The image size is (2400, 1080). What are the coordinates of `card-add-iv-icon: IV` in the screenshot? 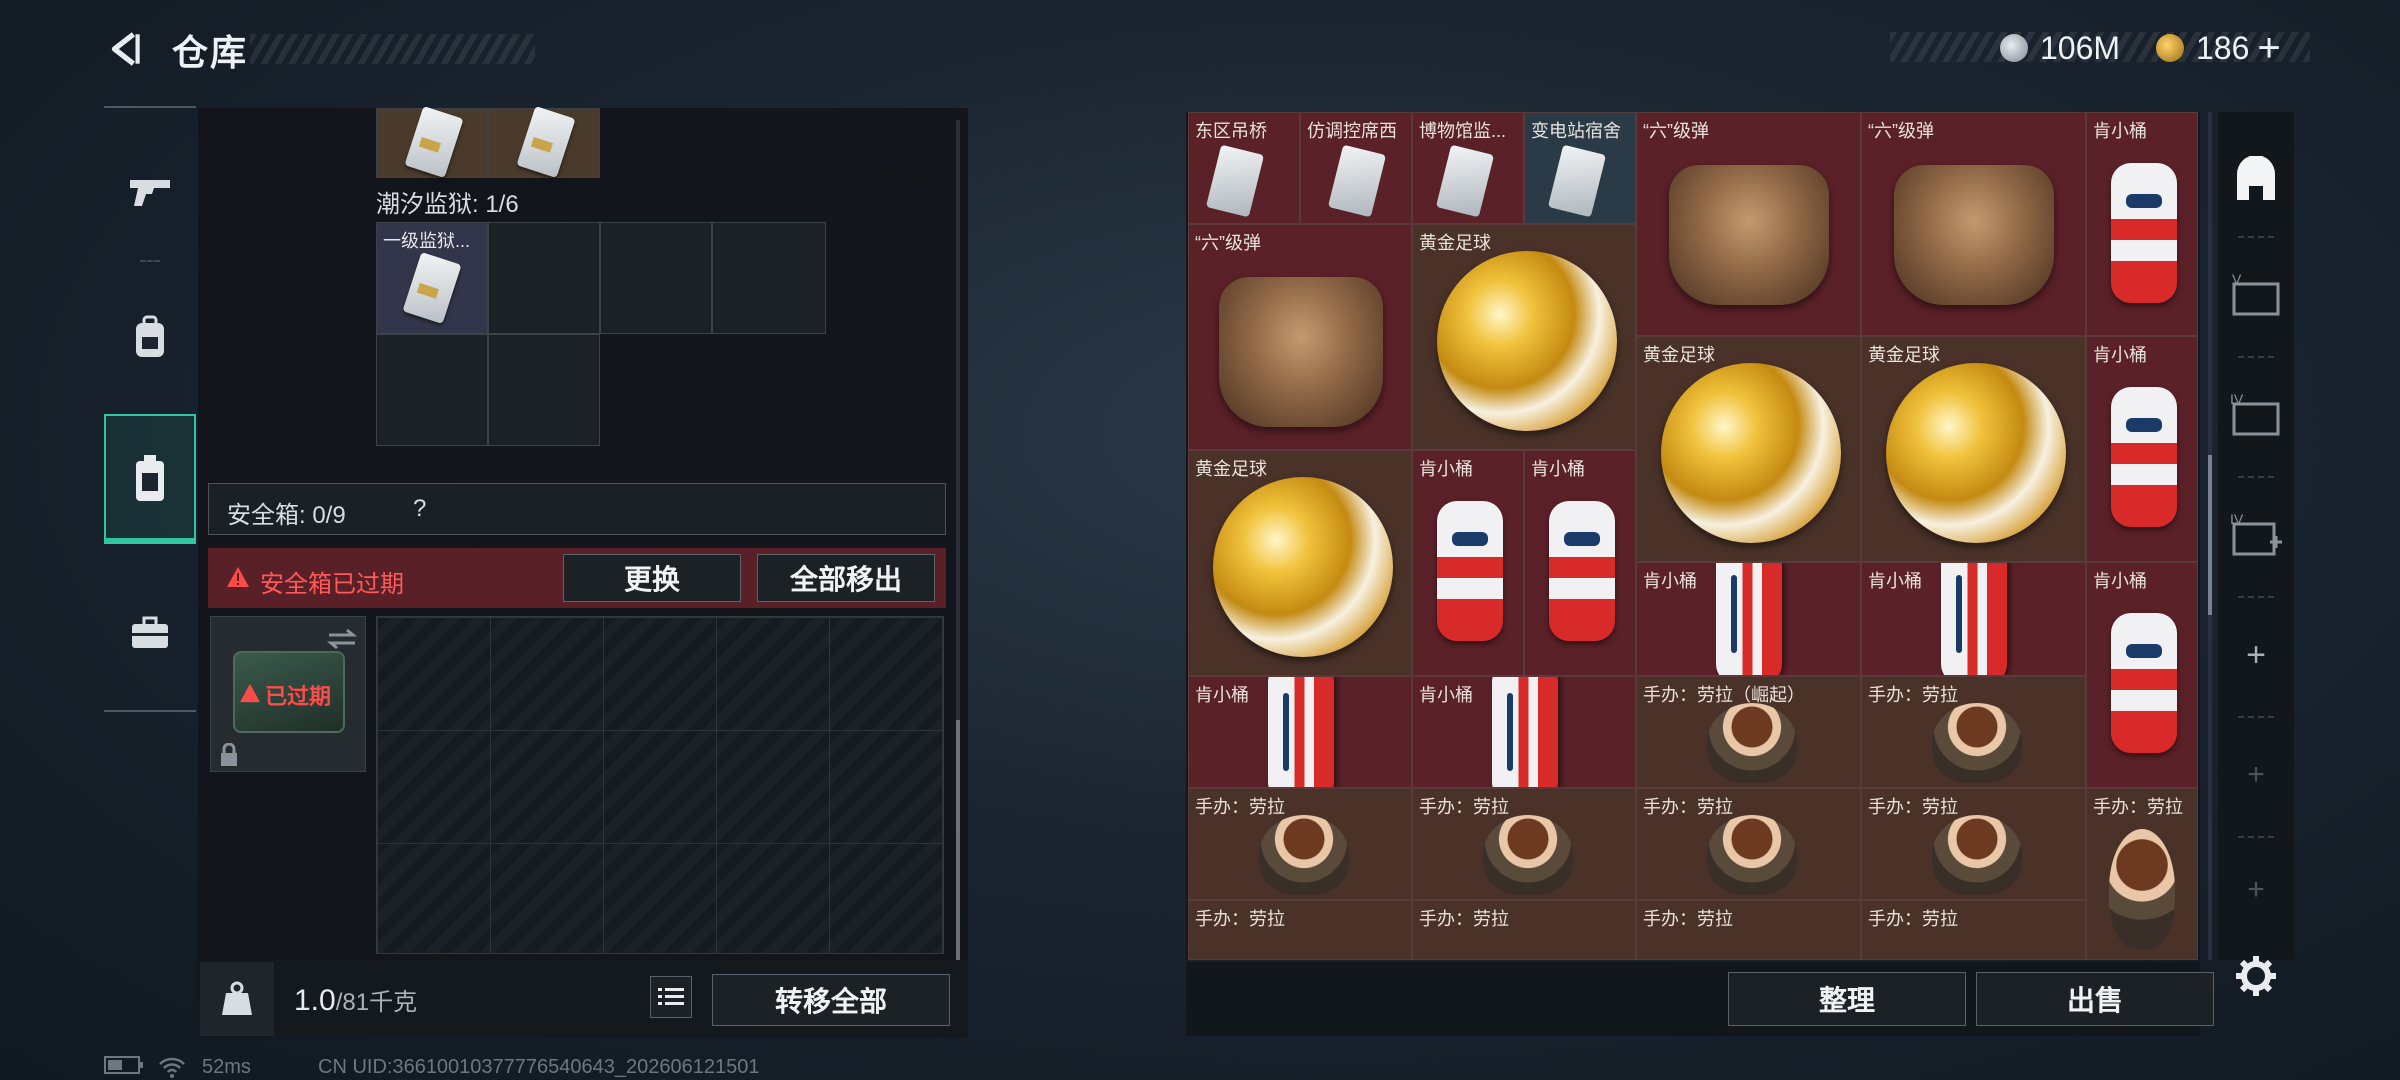 It's located at (2256, 534).